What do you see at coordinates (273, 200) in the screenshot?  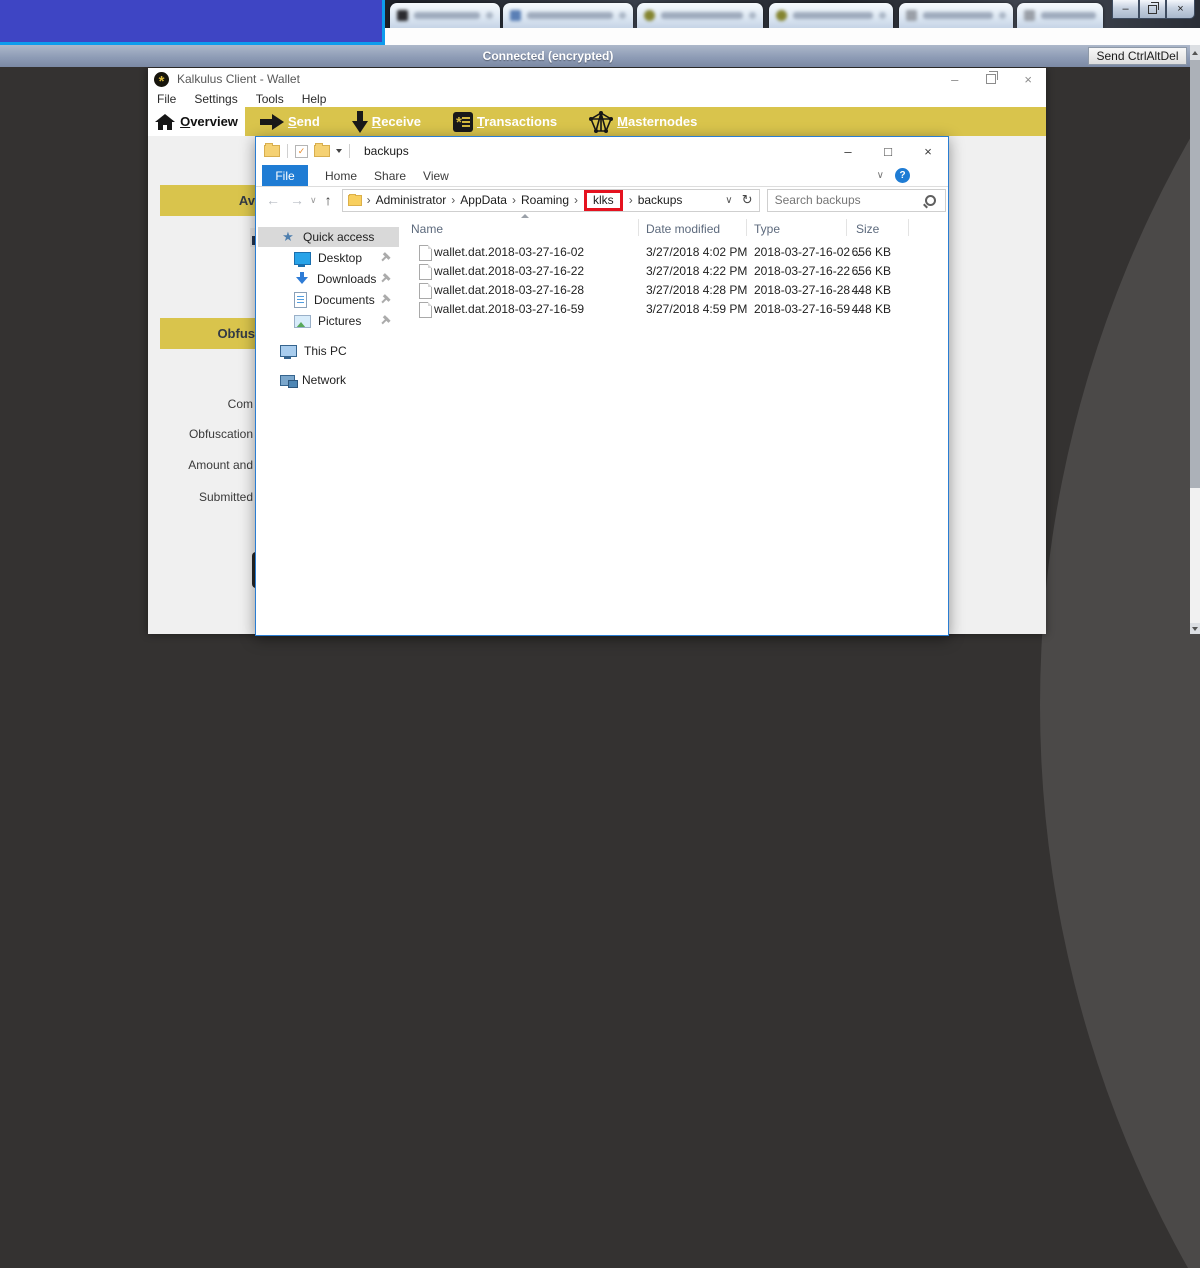 I see `back-button: ←` at bounding box center [273, 200].